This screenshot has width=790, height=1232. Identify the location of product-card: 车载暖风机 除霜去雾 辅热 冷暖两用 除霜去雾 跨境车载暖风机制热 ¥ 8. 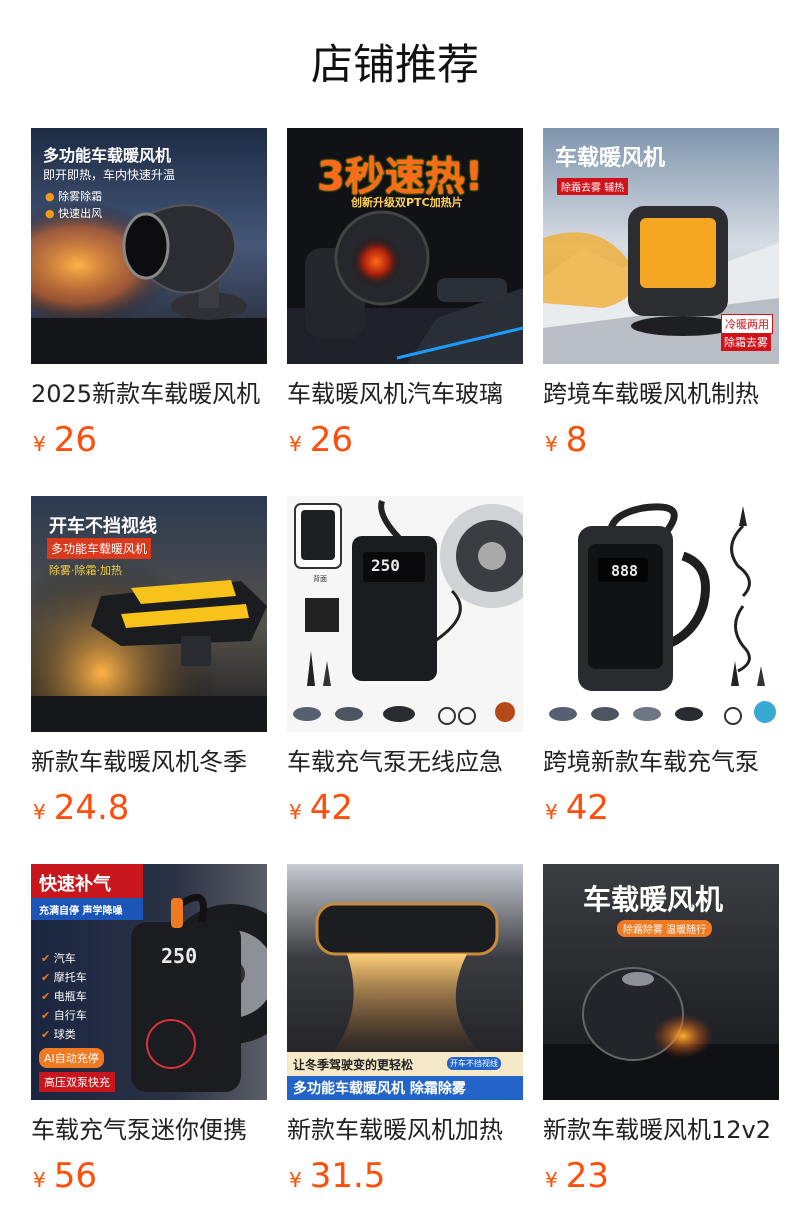
(661, 312).